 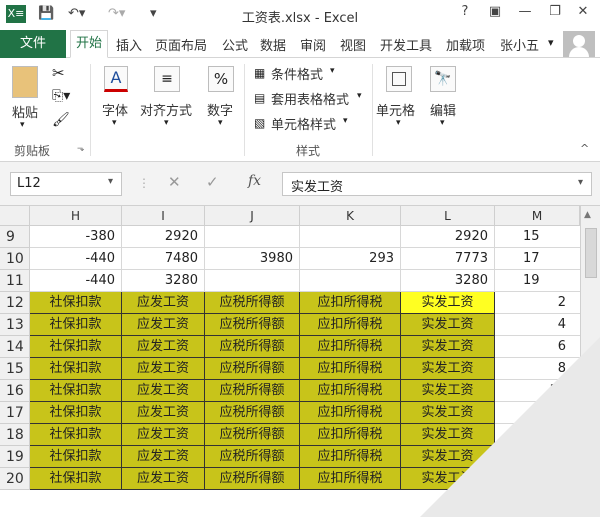 I want to click on paste-button: 粘贴, so click(x=25, y=111).